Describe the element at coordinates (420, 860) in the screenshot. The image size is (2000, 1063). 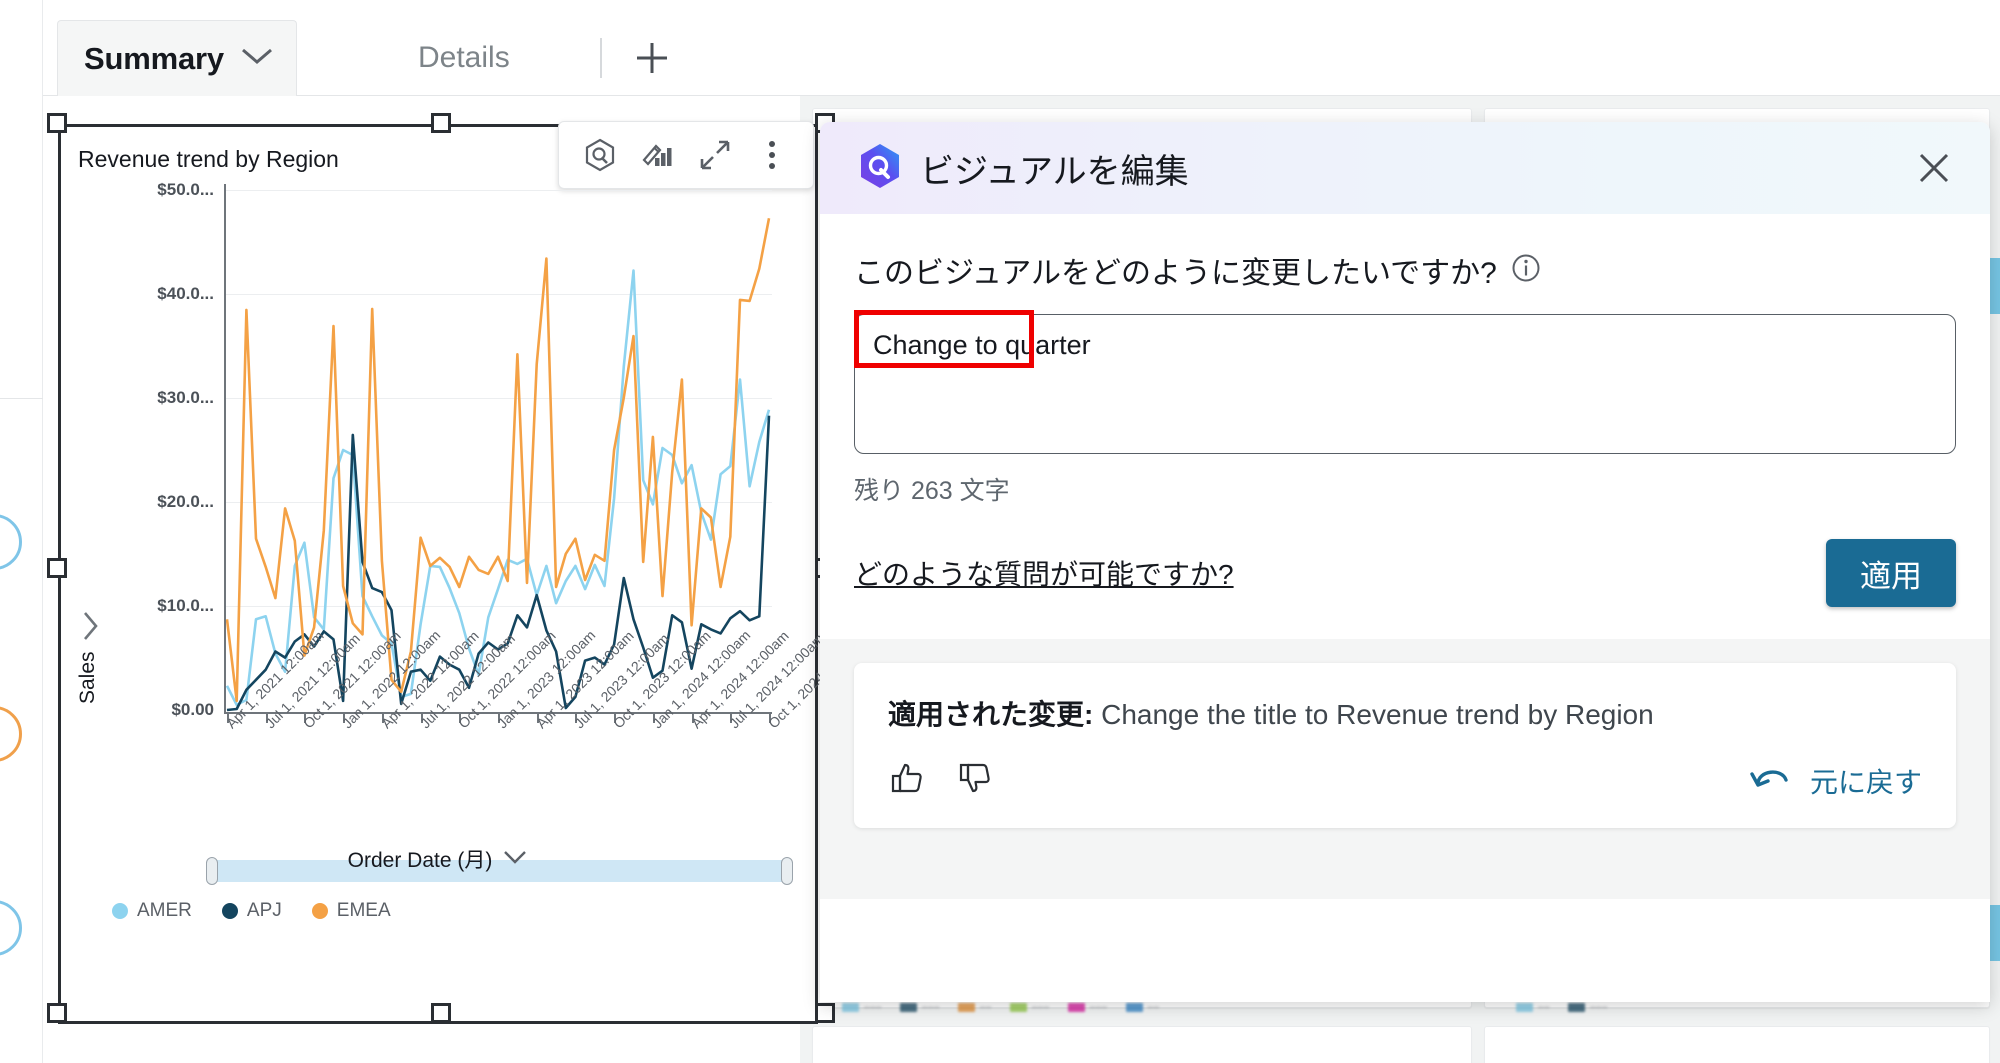
I see `x-axis-title: Order Date (月)` at that location.